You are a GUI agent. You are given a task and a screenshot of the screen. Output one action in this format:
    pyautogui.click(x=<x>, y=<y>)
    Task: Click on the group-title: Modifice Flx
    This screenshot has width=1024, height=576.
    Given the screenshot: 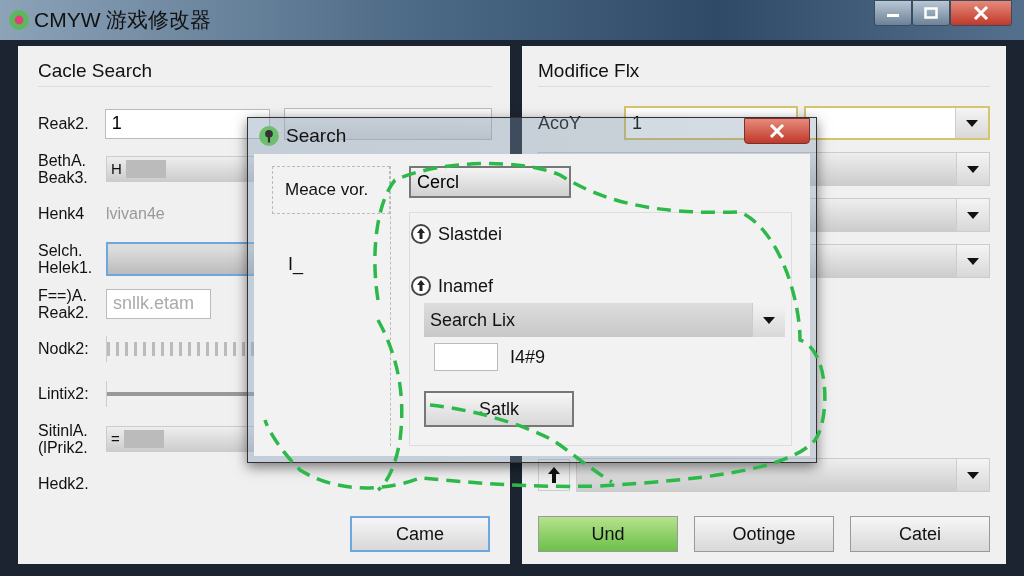 What is the action you would take?
    pyautogui.click(x=764, y=73)
    